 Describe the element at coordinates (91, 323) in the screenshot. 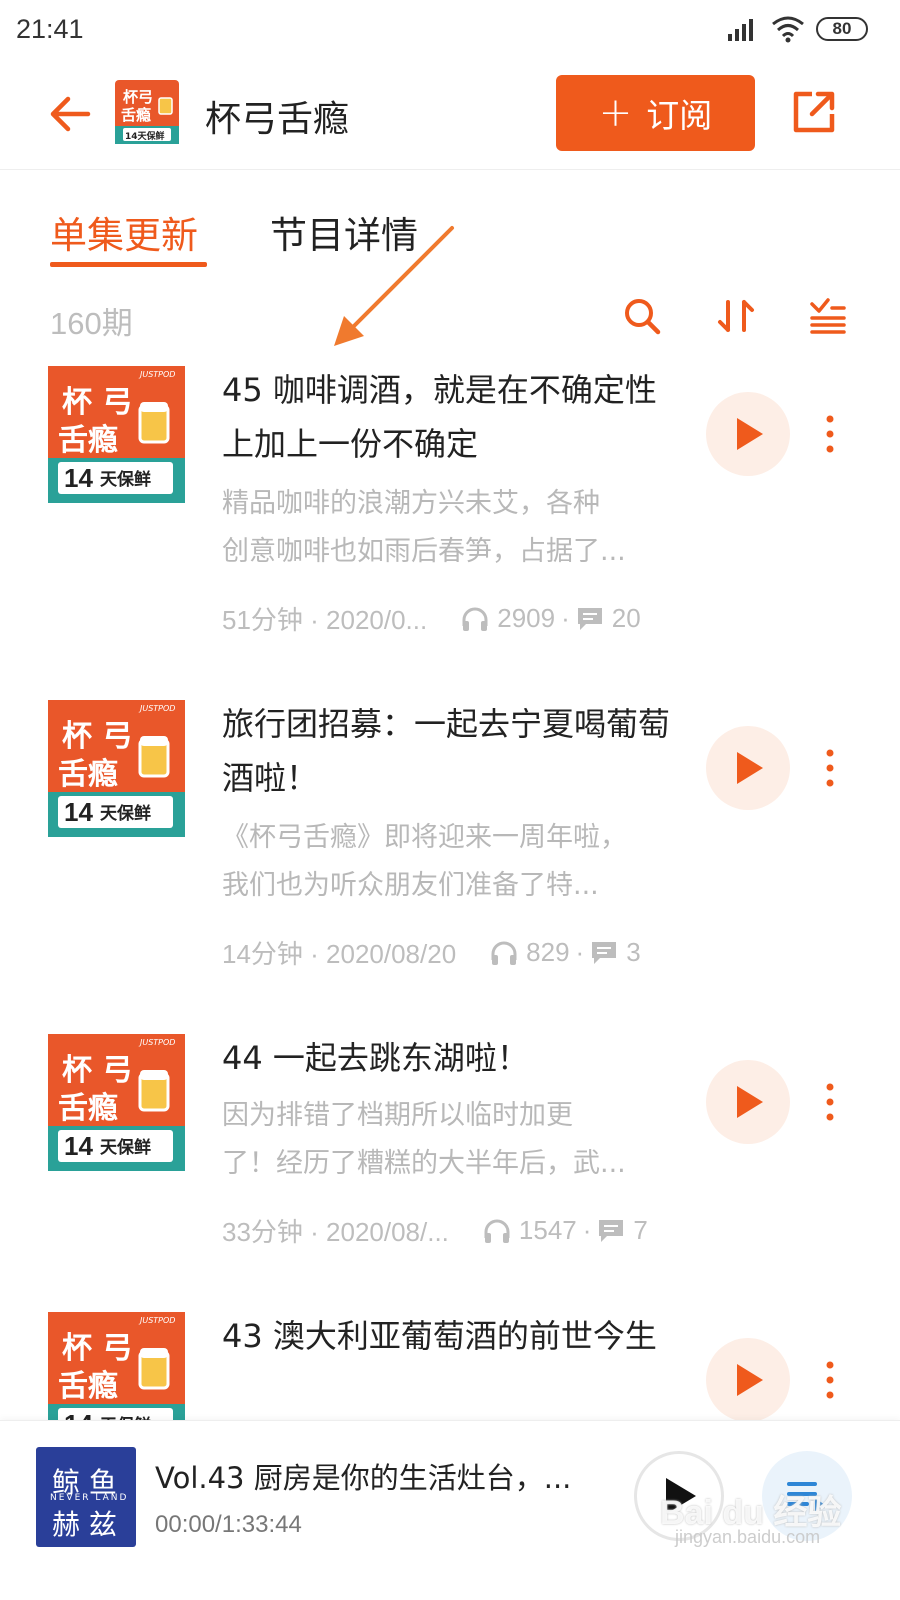

I see `episode-count: 160期` at that location.